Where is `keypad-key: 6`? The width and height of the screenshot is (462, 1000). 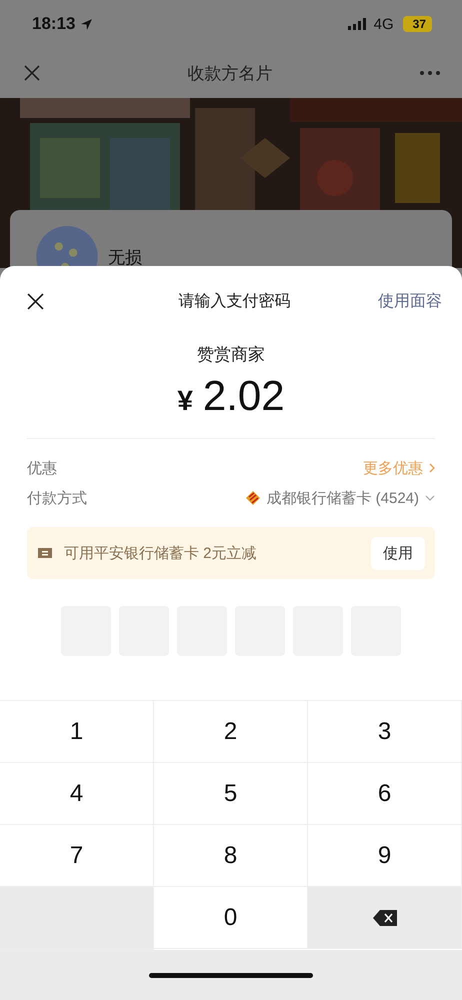 keypad-key: 6 is located at coordinates (385, 794).